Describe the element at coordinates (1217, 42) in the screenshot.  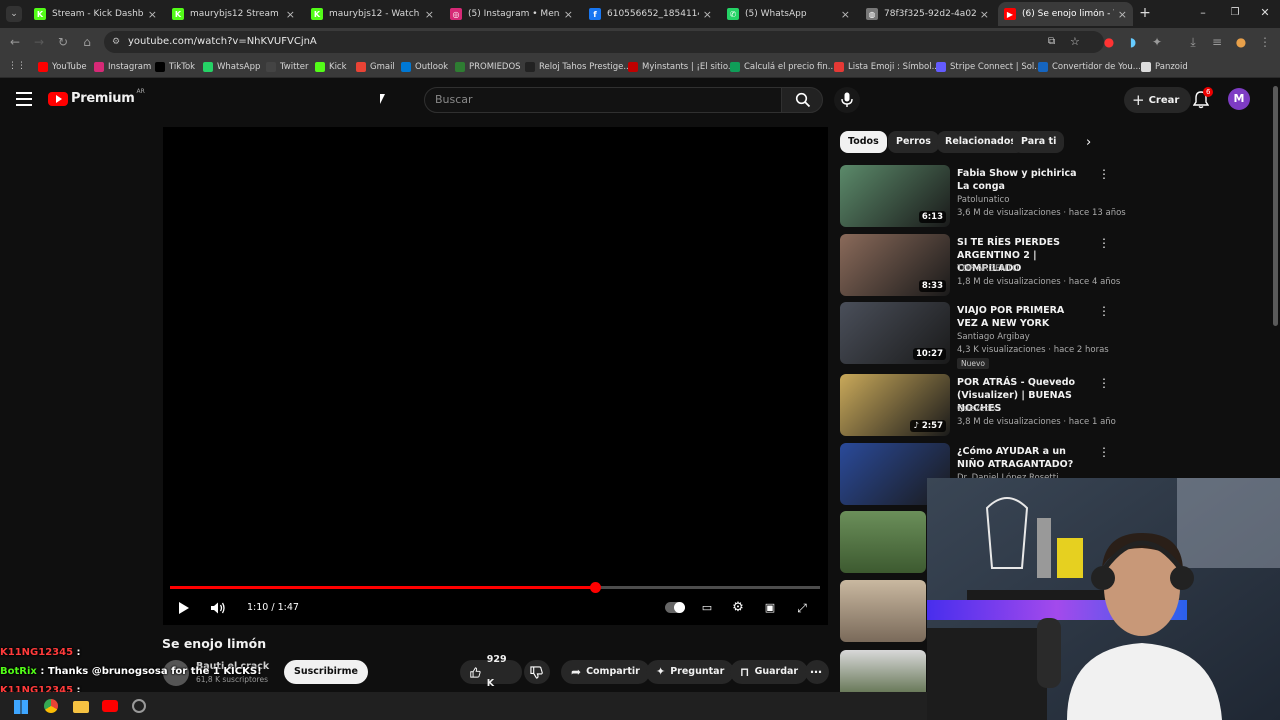
I see `reading-list-icon: ≡` at that location.